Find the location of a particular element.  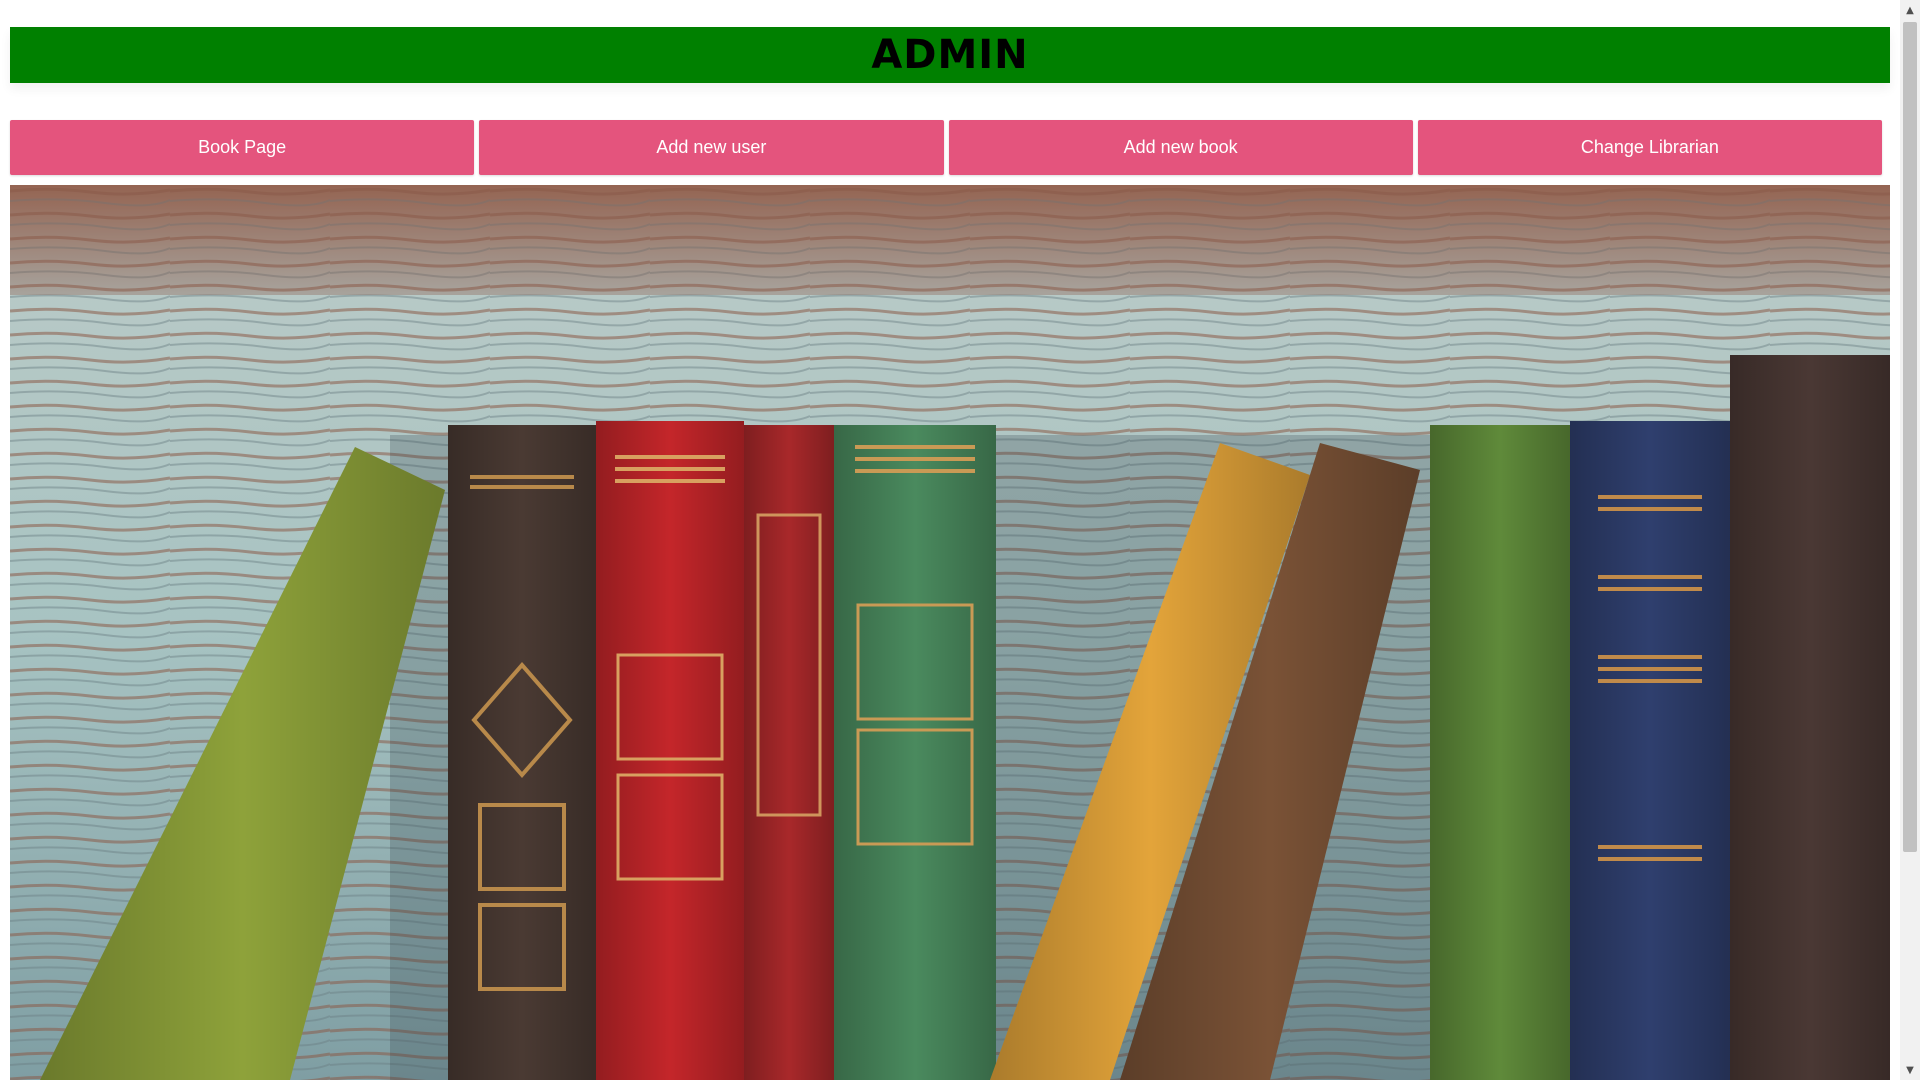

book-green is located at coordinates (915, 752).